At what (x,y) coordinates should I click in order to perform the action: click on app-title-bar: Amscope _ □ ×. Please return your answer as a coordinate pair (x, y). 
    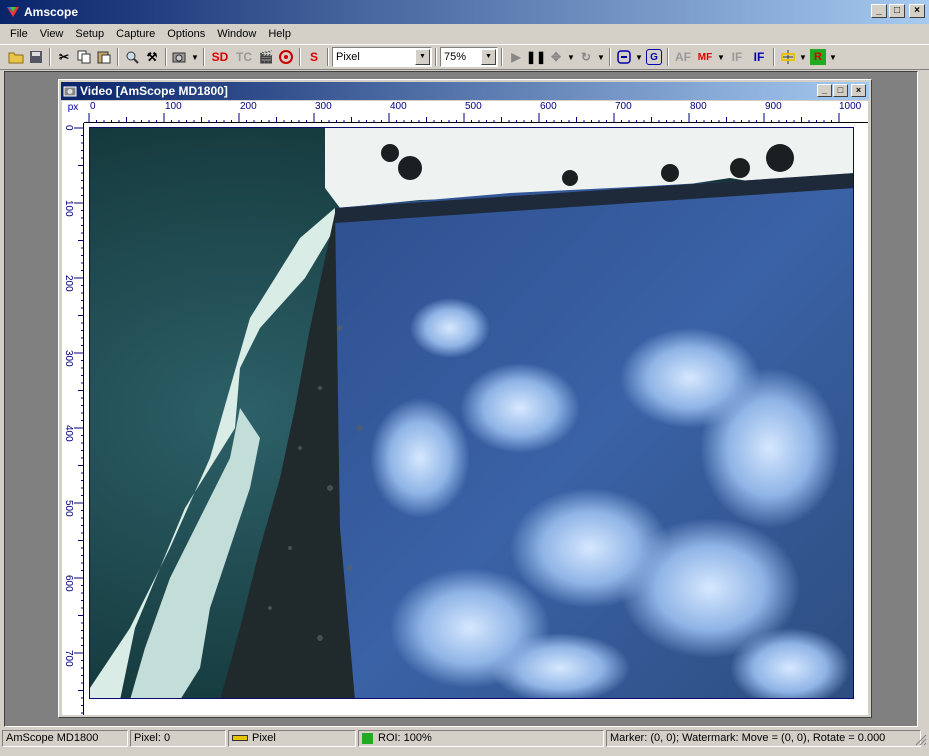
    Looking at the image, I should click on (464, 12).